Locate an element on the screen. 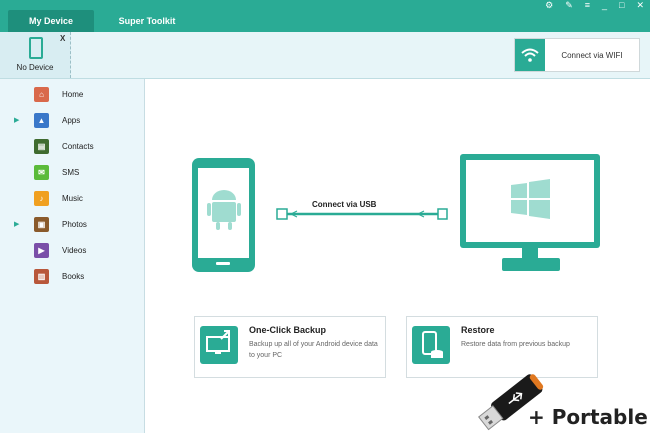 This screenshot has width=650, height=433. restore-icon is located at coordinates (431, 345).